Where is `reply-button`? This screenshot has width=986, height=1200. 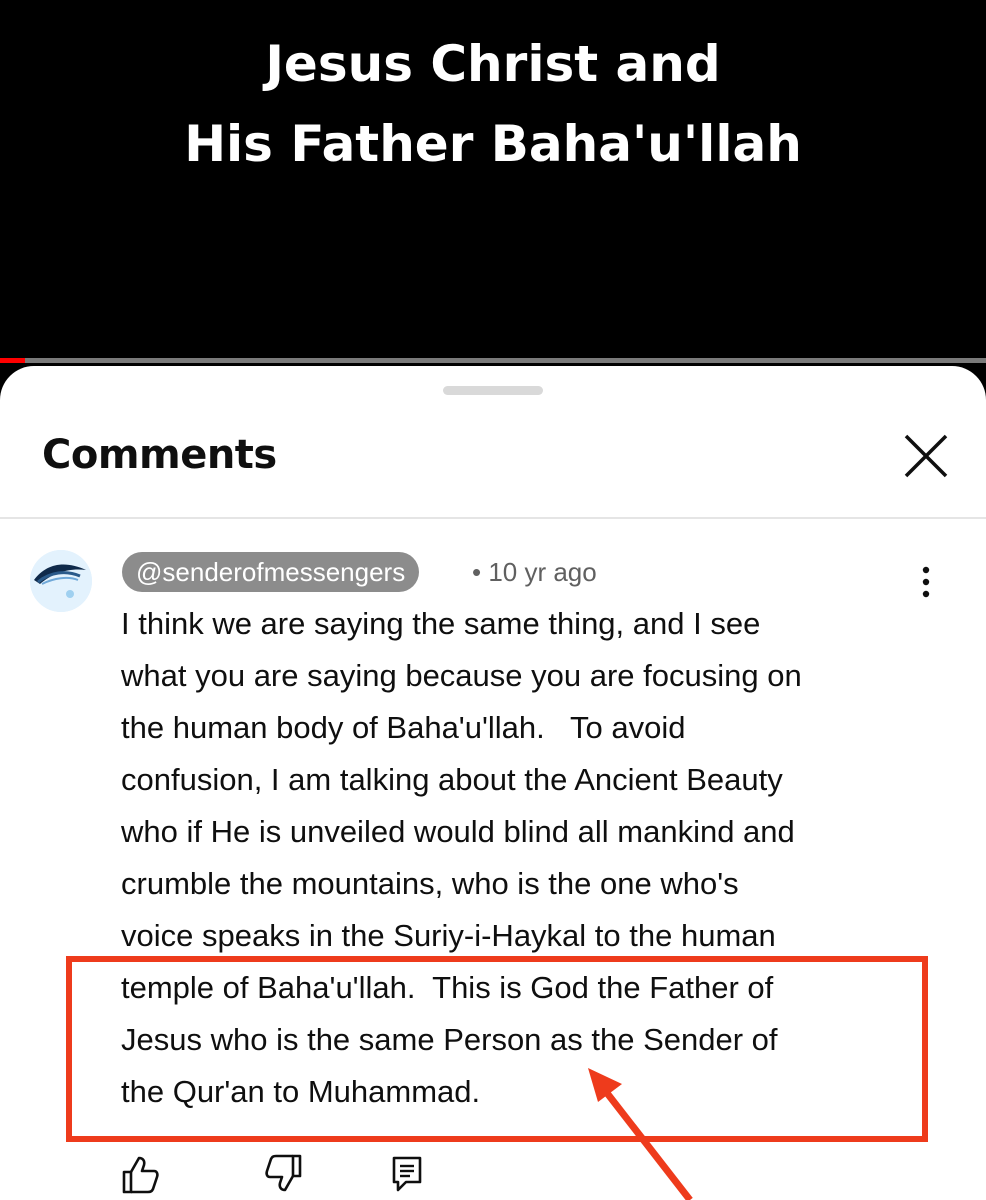 reply-button is located at coordinates (408, 1174).